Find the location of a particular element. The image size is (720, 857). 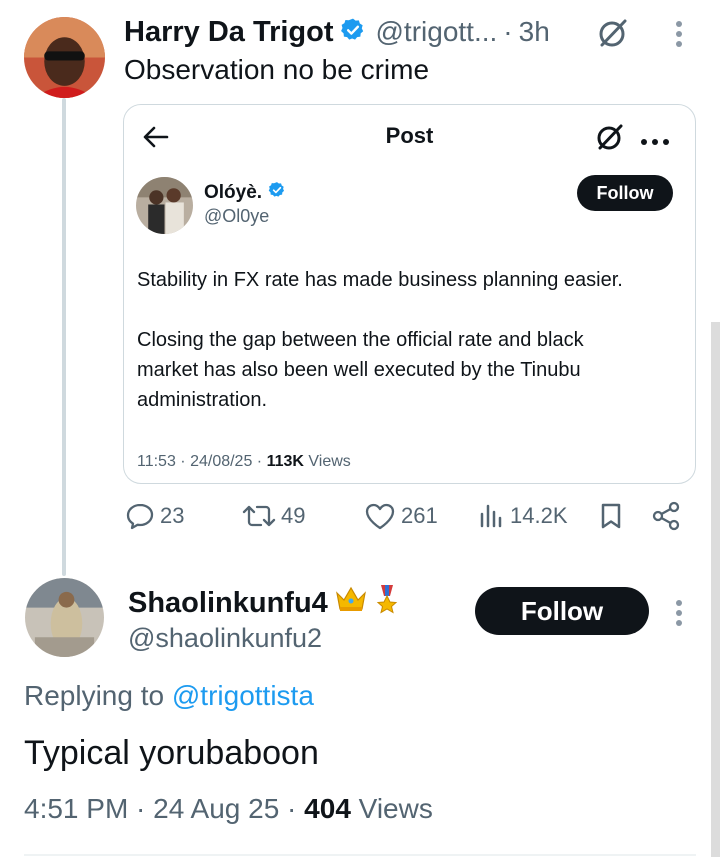

reply-count: 23 is located at coordinates (172, 515).